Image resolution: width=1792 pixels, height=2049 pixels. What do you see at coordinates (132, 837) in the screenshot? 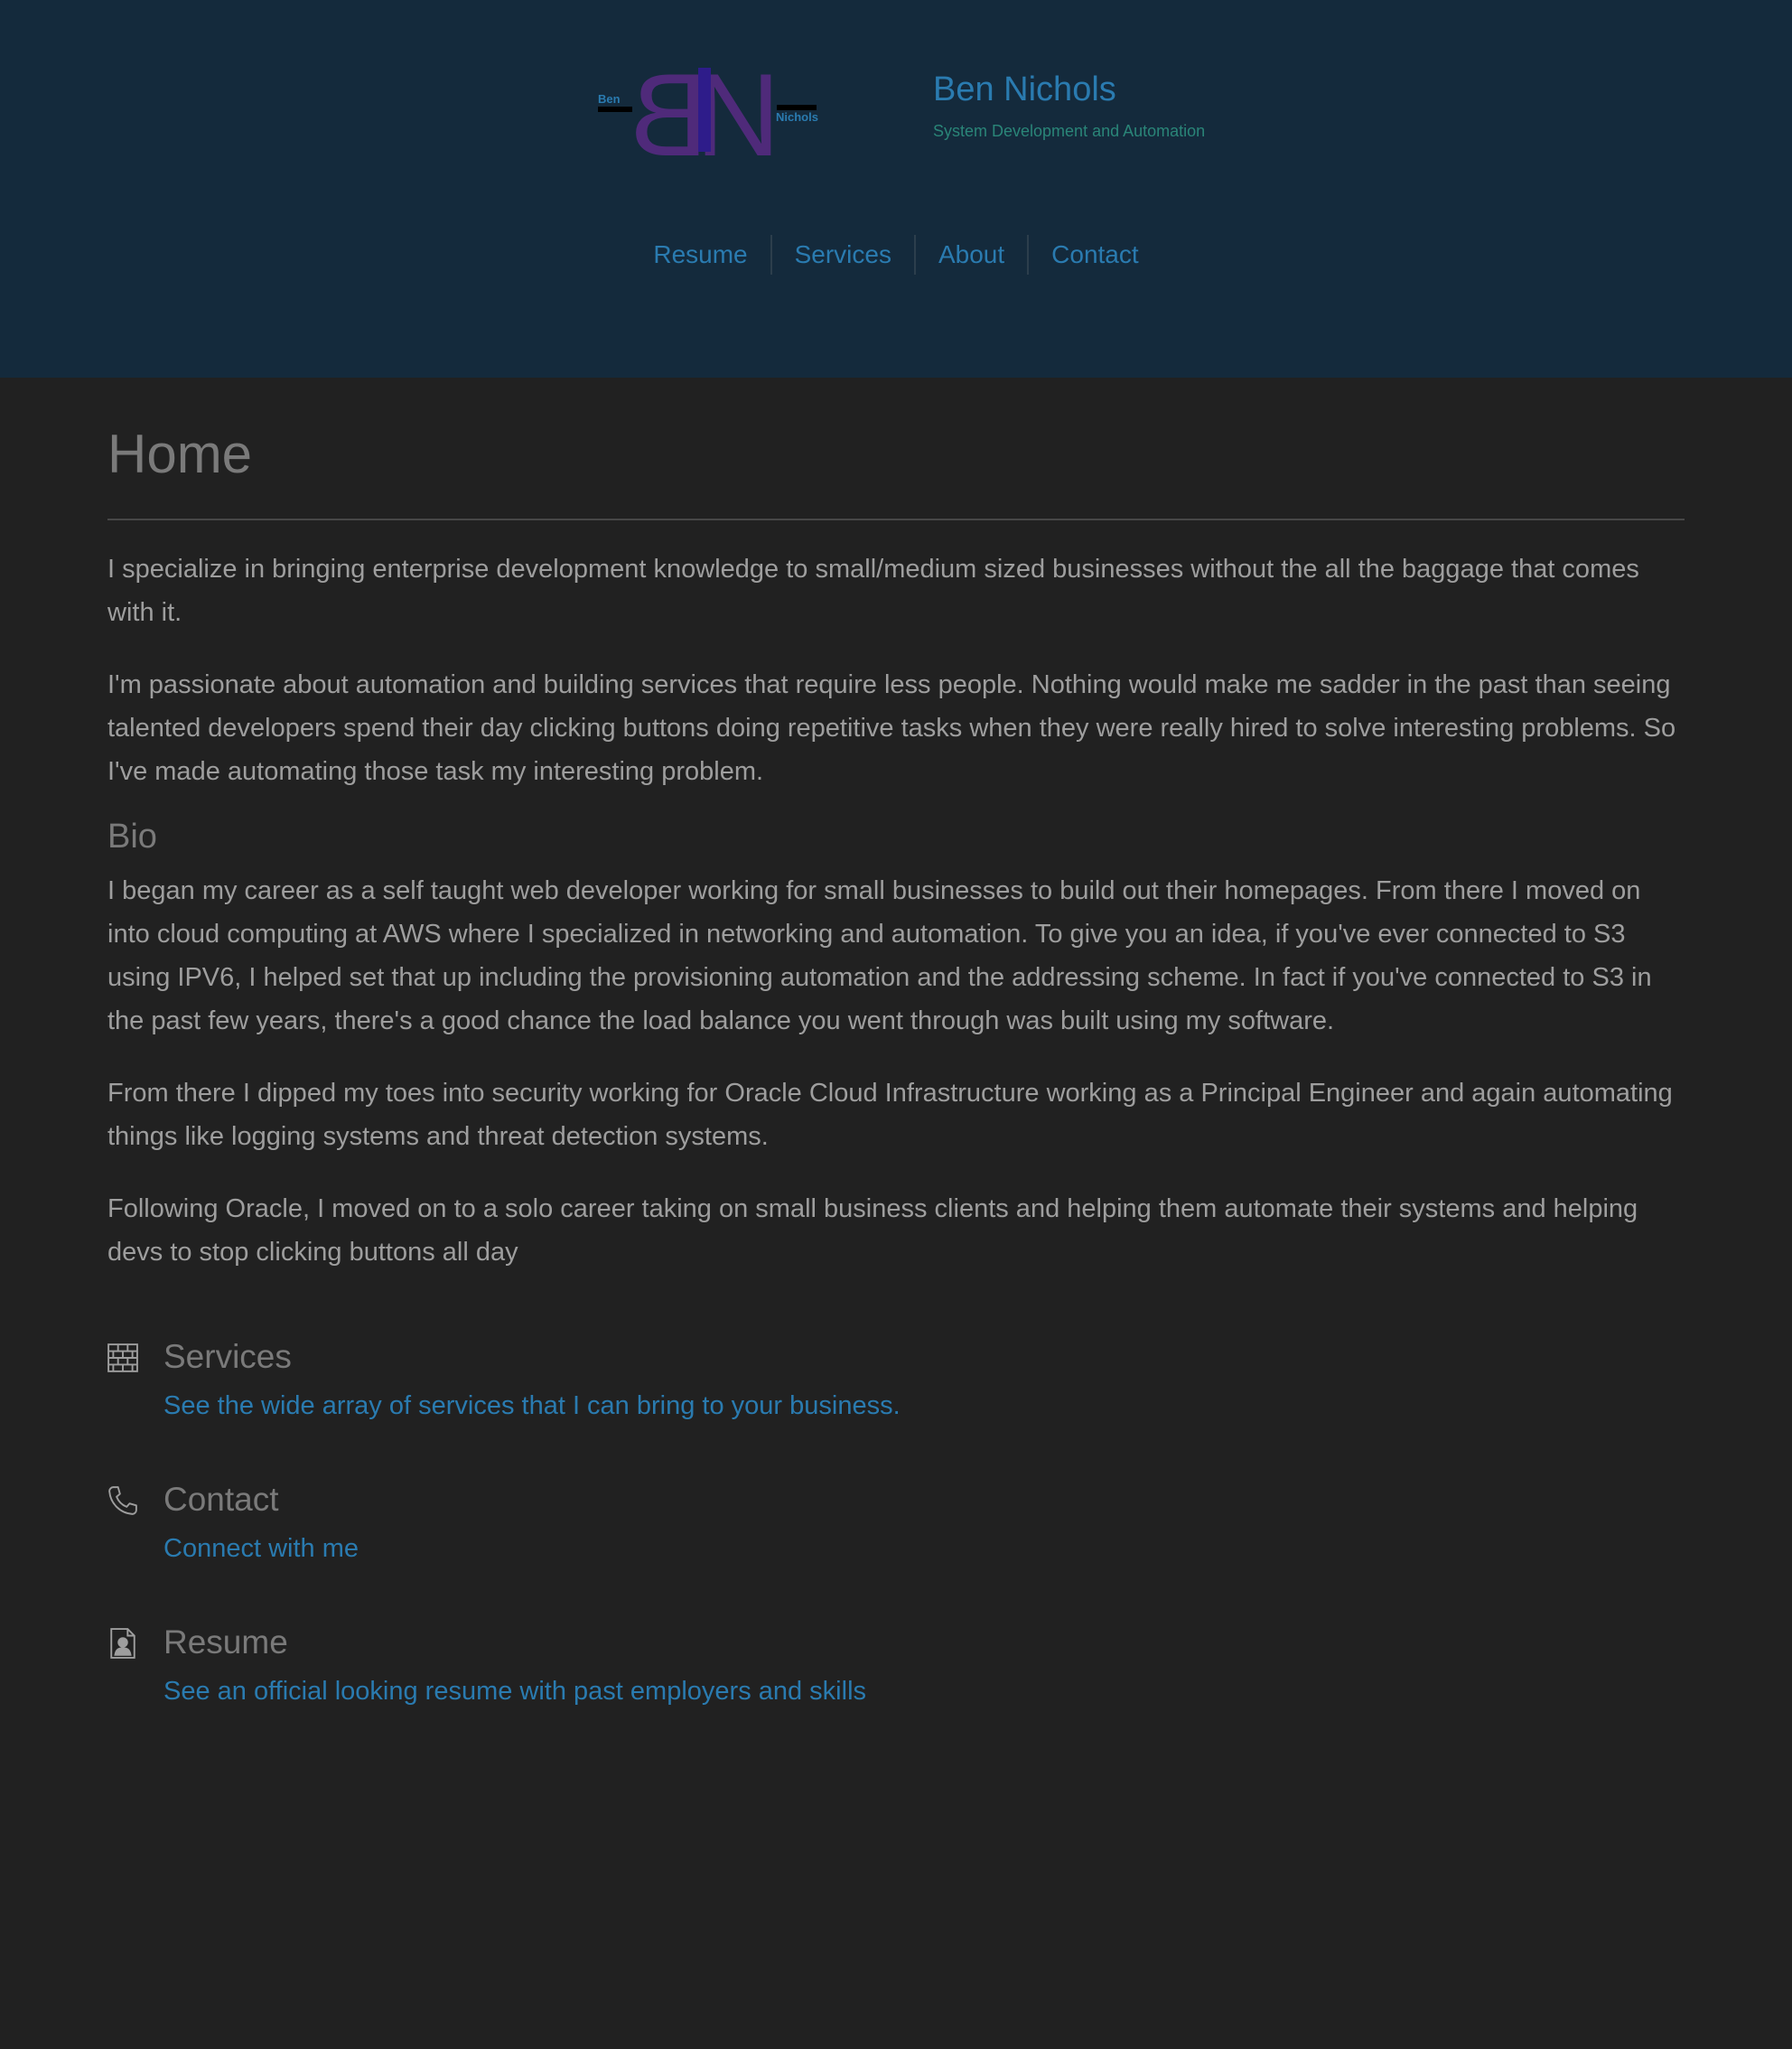
I see `bio-heading: Bio` at bounding box center [132, 837].